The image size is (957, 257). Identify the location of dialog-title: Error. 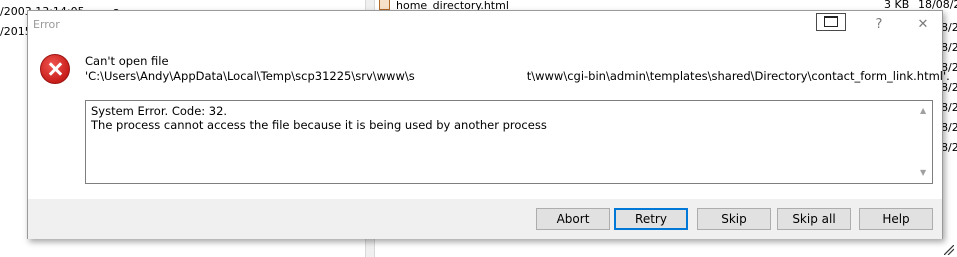
(46, 24).